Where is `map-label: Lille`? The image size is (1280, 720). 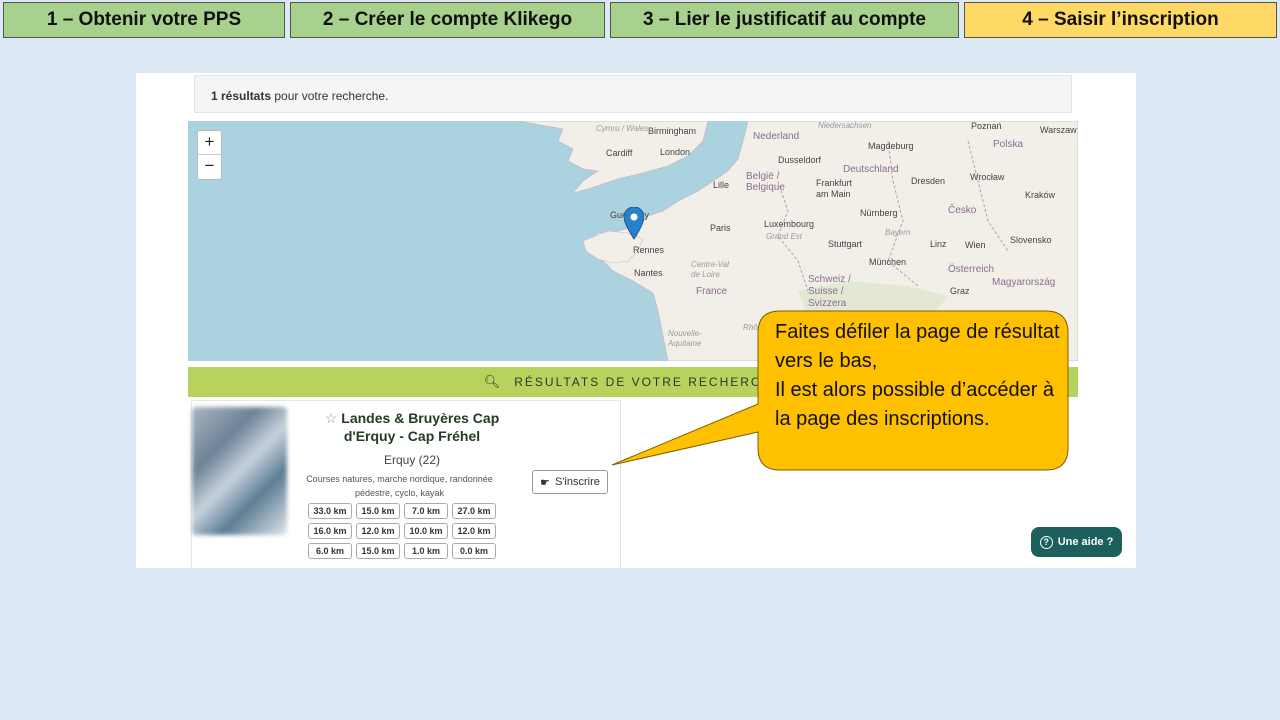 map-label: Lille is located at coordinates (721, 185).